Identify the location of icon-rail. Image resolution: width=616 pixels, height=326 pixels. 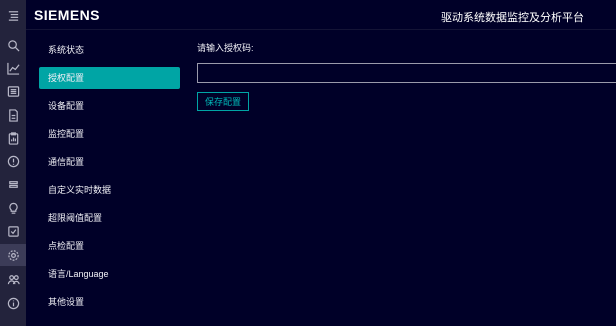
(13, 163).